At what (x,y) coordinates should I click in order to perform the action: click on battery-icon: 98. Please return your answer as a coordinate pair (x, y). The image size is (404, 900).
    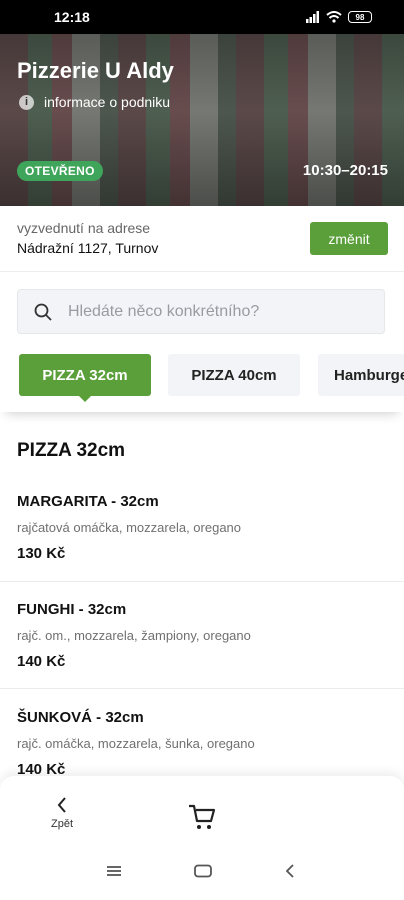
    Looking at the image, I should click on (360, 17).